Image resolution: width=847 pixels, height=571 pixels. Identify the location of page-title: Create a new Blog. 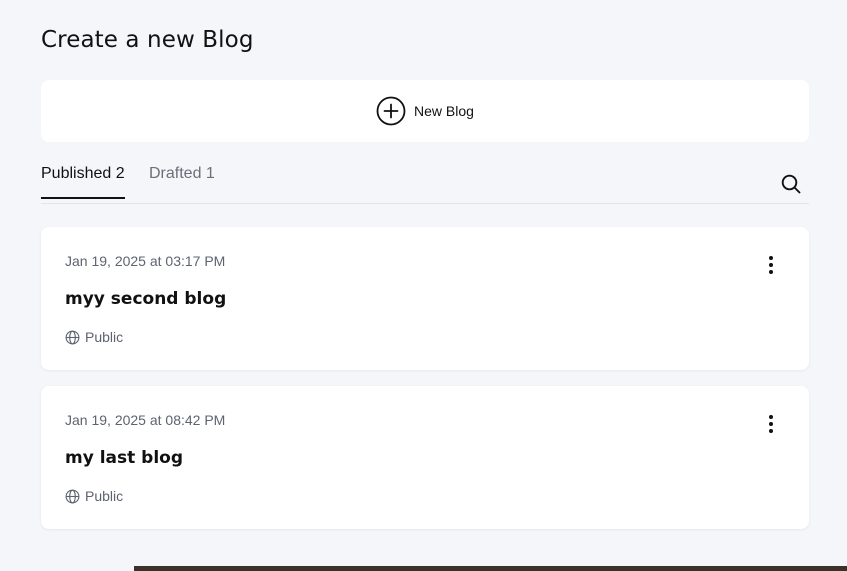
(147, 40).